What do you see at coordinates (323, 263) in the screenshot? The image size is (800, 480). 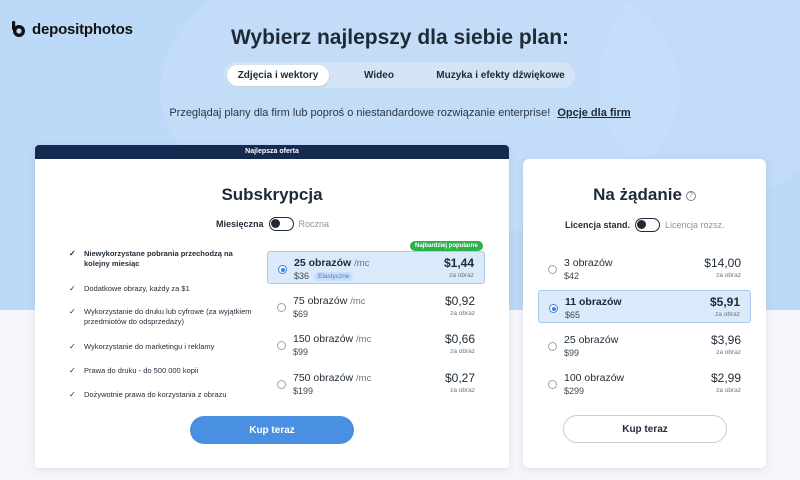 I see `plan-count: 25 obrazów` at bounding box center [323, 263].